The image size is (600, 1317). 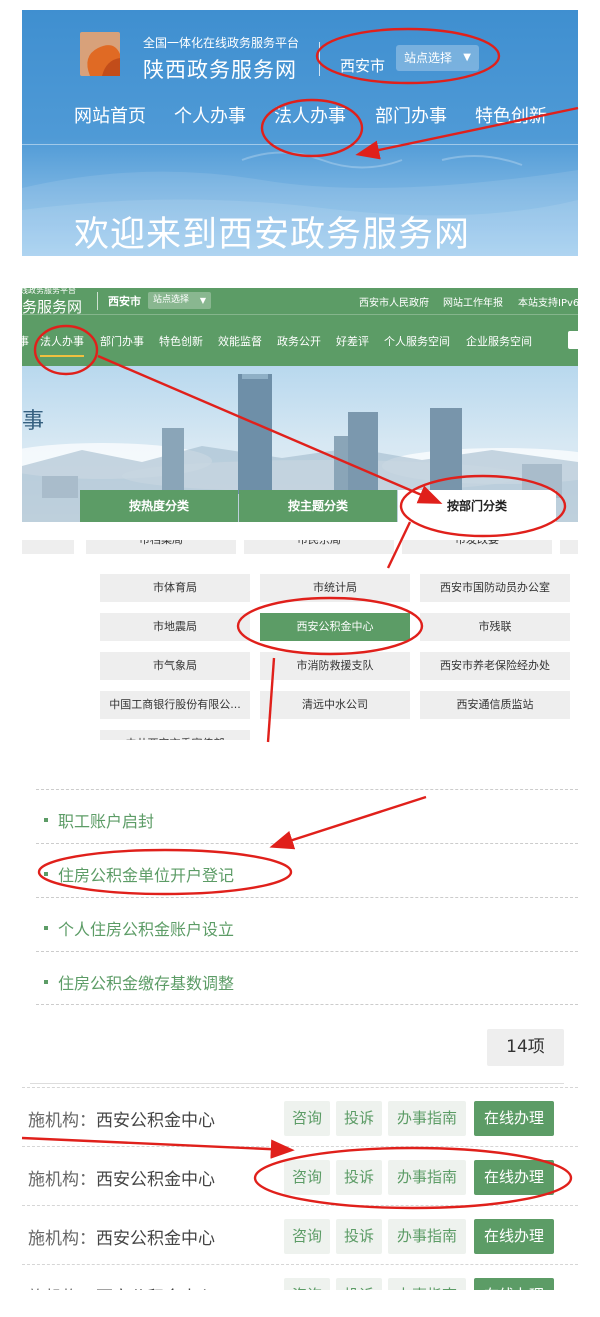 I want to click on nav-affairs-public: 政务公开, so click(x=299, y=341).